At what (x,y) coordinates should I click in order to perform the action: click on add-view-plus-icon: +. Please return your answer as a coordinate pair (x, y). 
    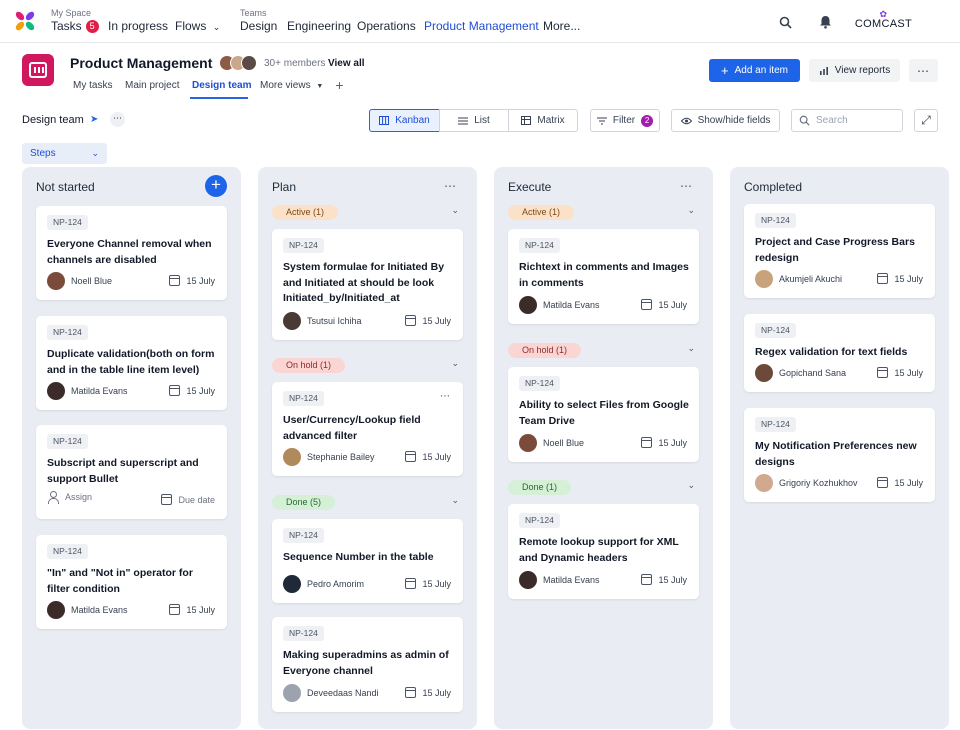
    Looking at the image, I should click on (339, 85).